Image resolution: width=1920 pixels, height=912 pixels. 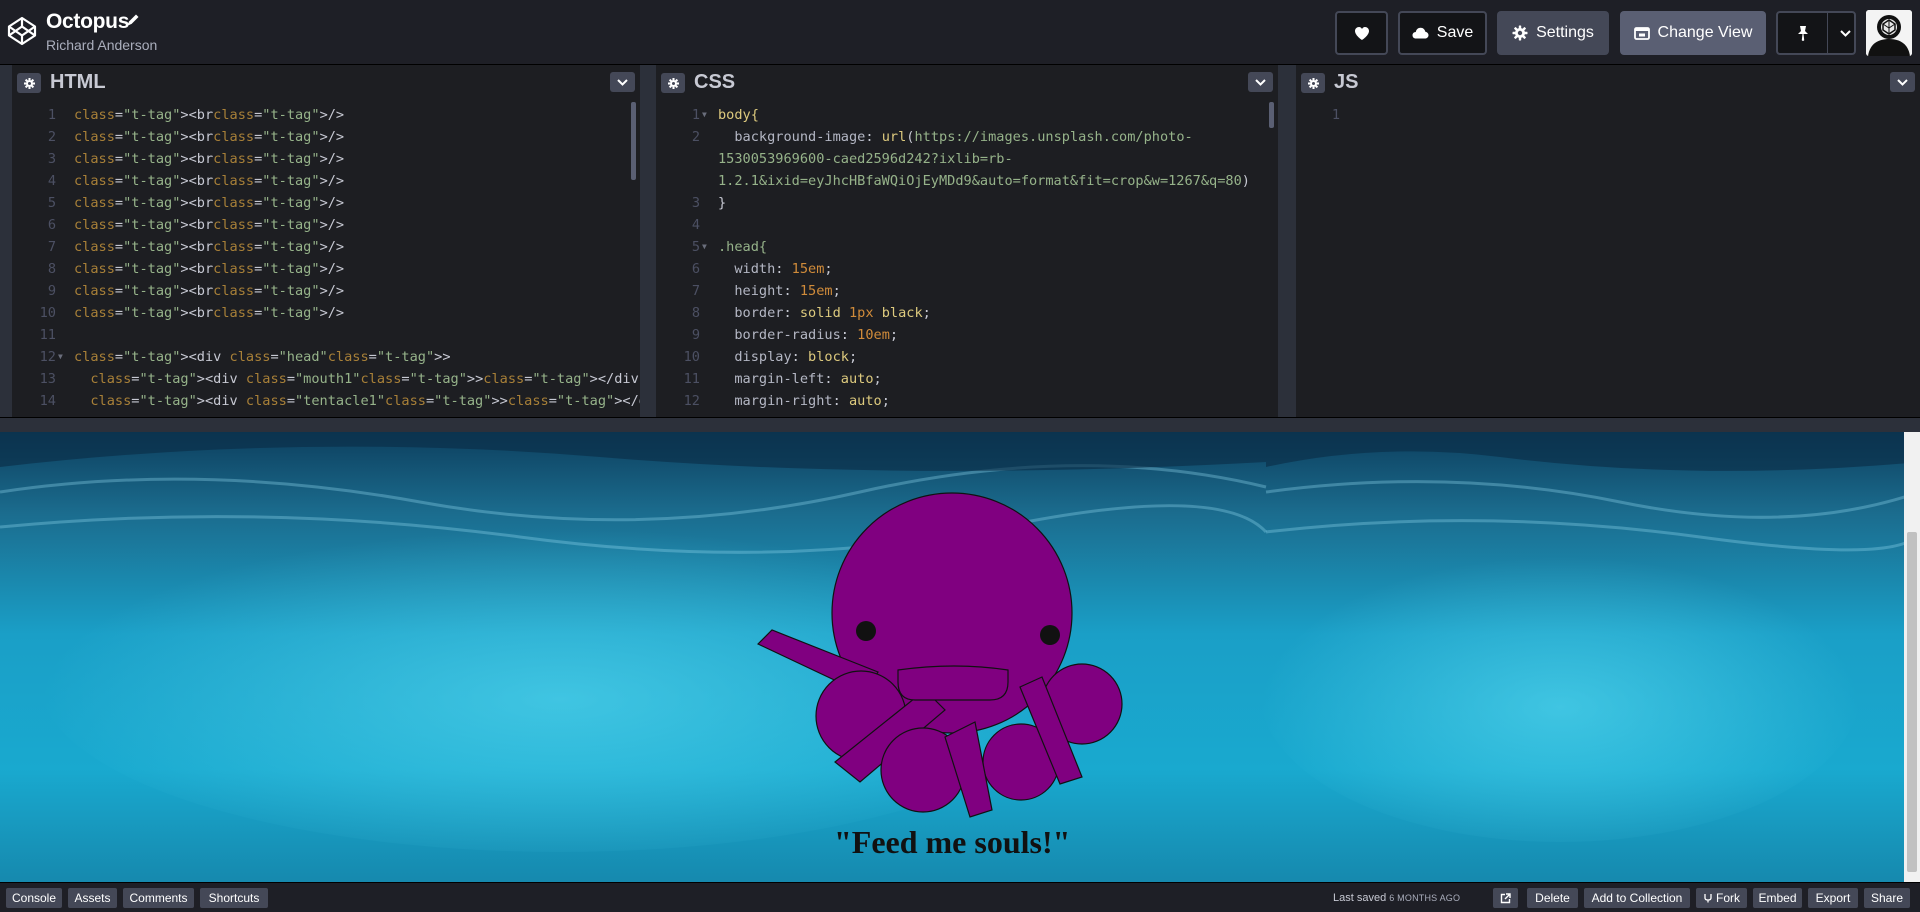 I want to click on code-line: 11, so click(x=326, y=335).